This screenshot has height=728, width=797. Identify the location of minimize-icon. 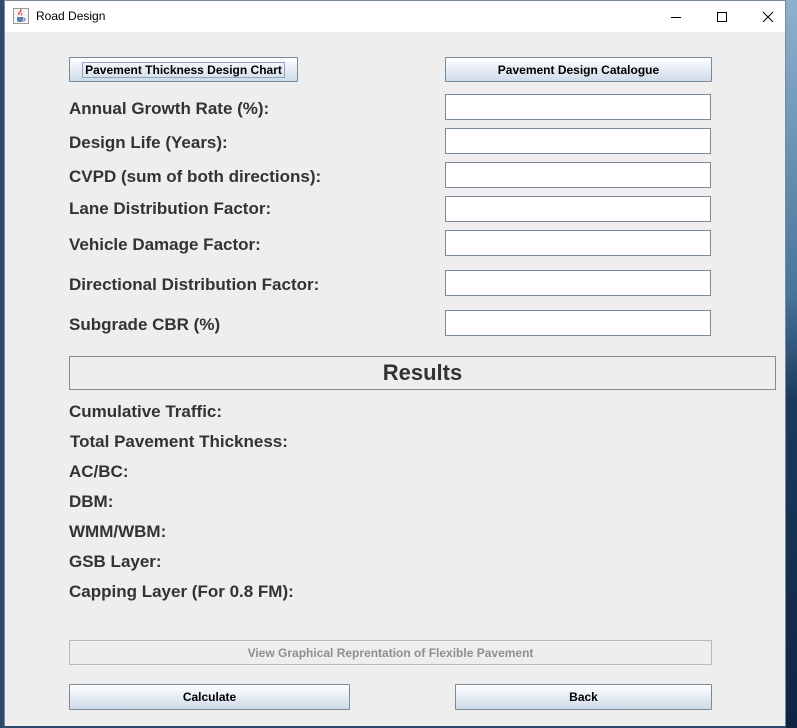
(676, 17).